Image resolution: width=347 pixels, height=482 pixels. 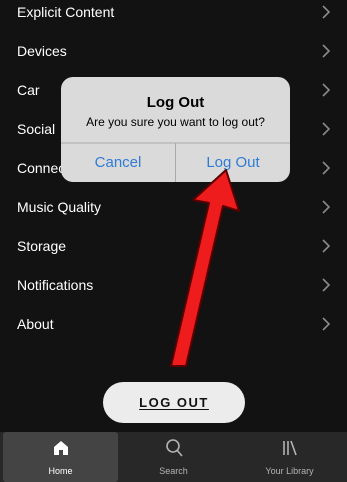 I want to click on tab-label: Search, so click(x=173, y=471).